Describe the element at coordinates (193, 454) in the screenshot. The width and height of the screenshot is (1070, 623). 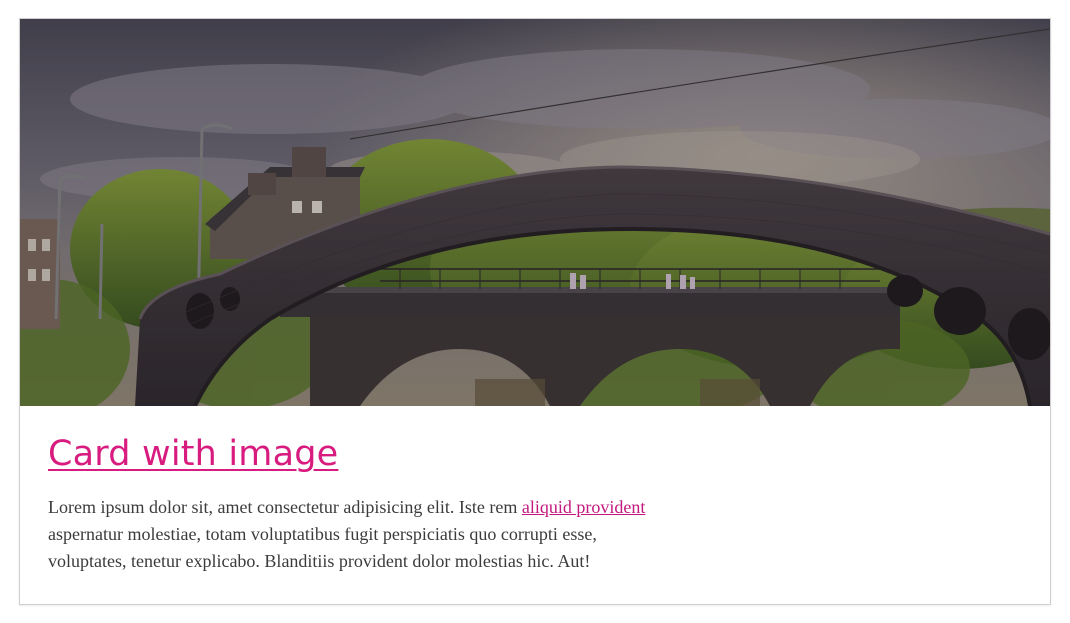
I see `card-title-link: Card with image` at that location.